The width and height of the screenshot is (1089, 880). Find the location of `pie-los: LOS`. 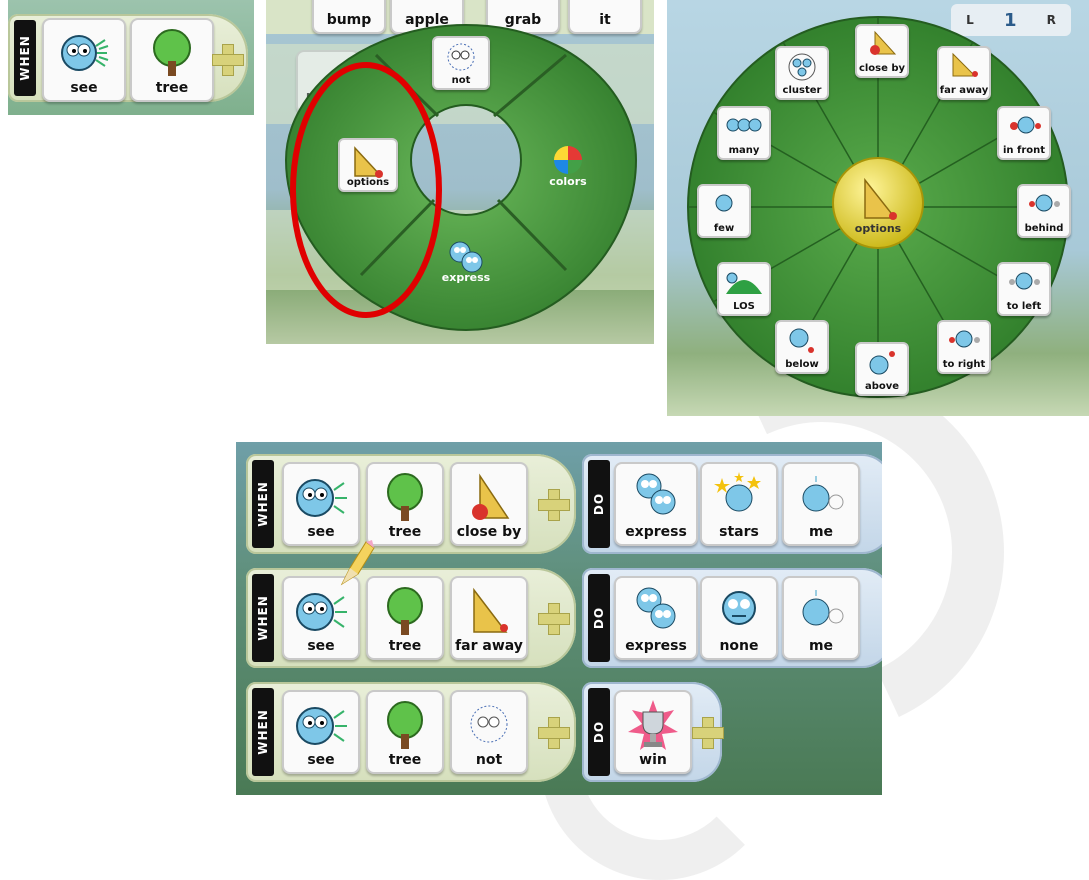

pie-los: LOS is located at coordinates (744, 289).